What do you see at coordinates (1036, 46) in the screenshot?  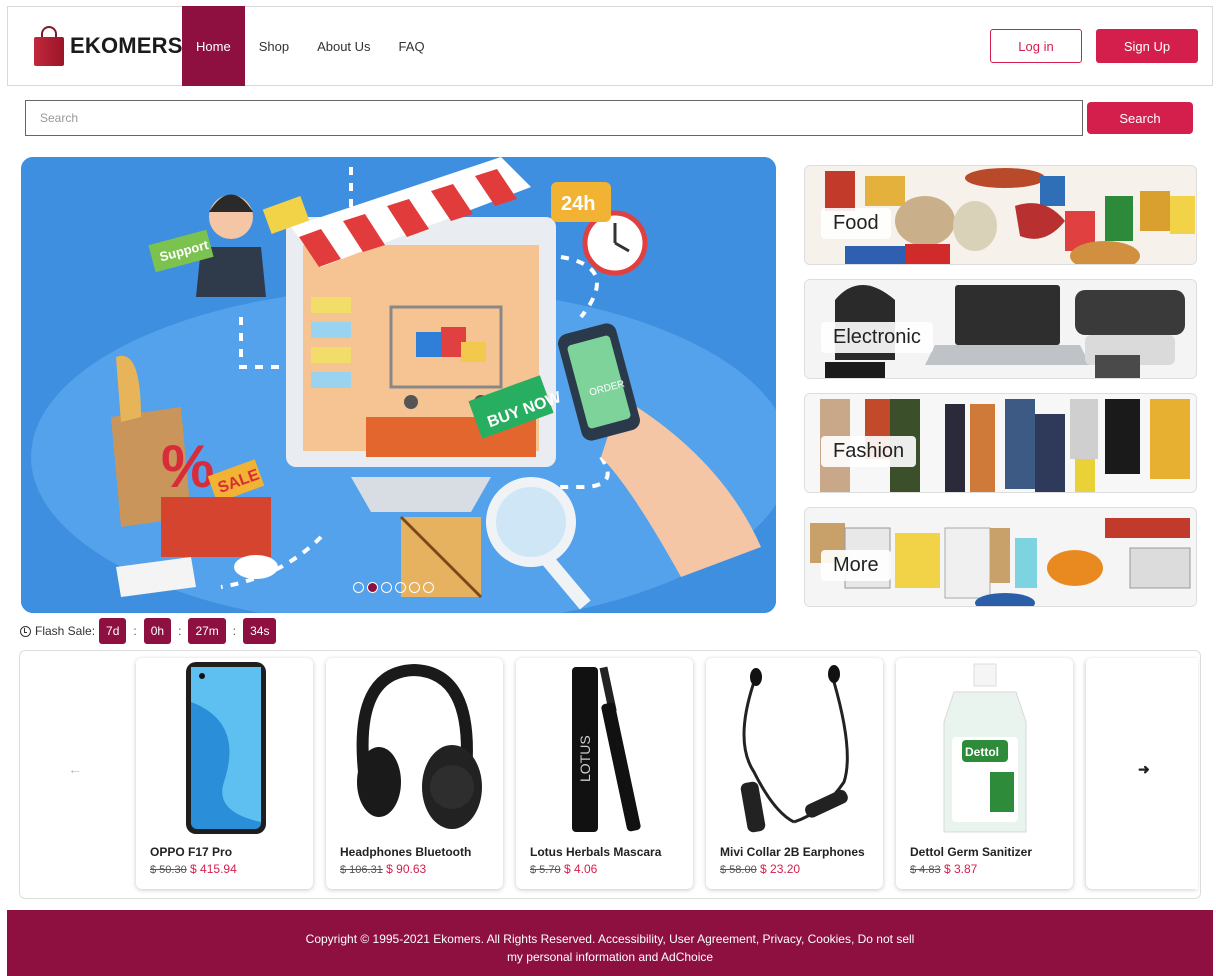 I see `login-button: Log in` at bounding box center [1036, 46].